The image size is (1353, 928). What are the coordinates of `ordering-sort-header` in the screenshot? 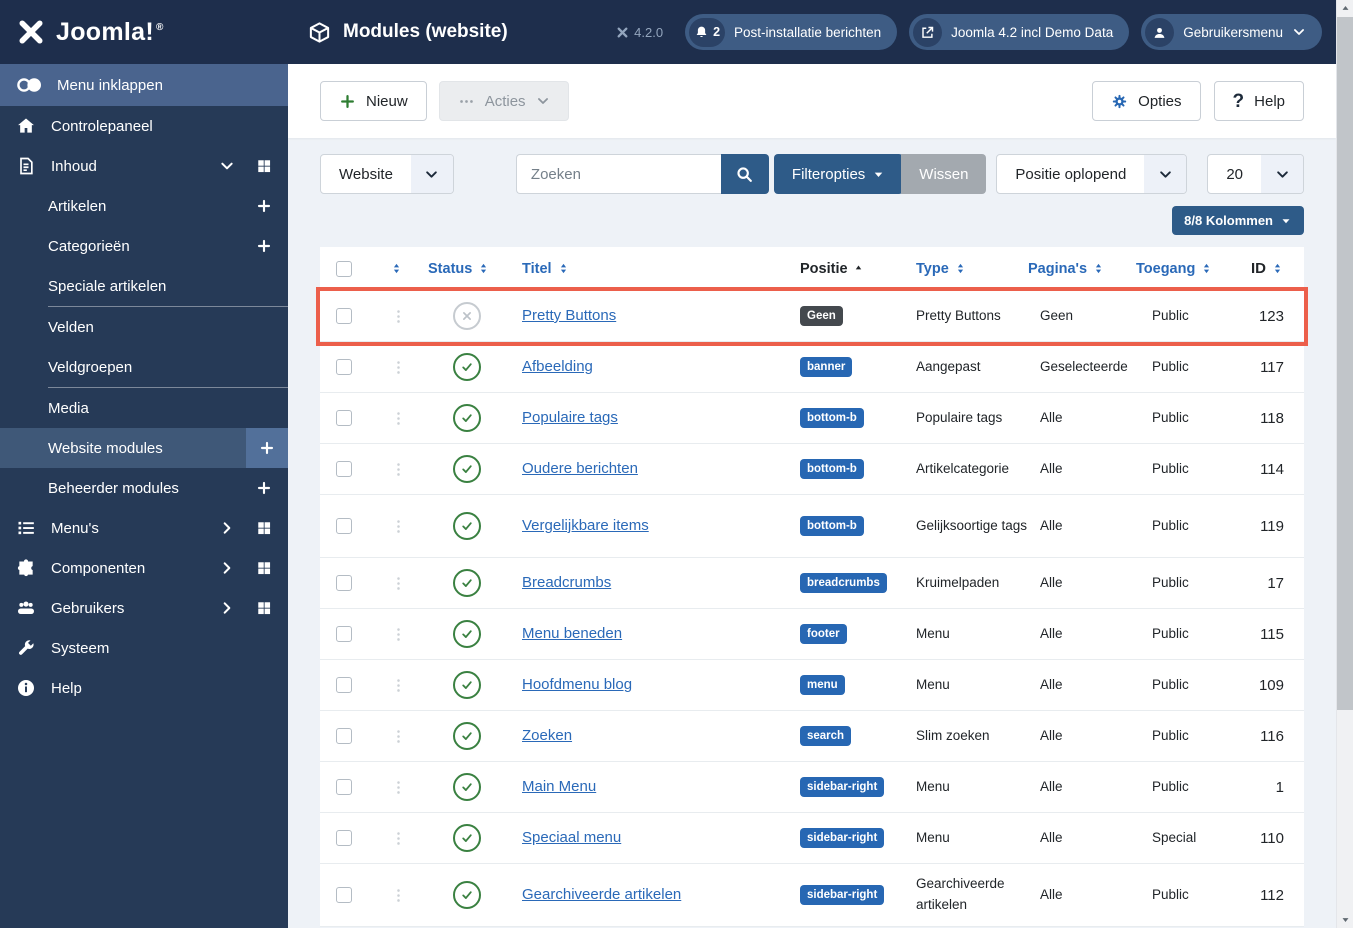 It's located at (406, 268).